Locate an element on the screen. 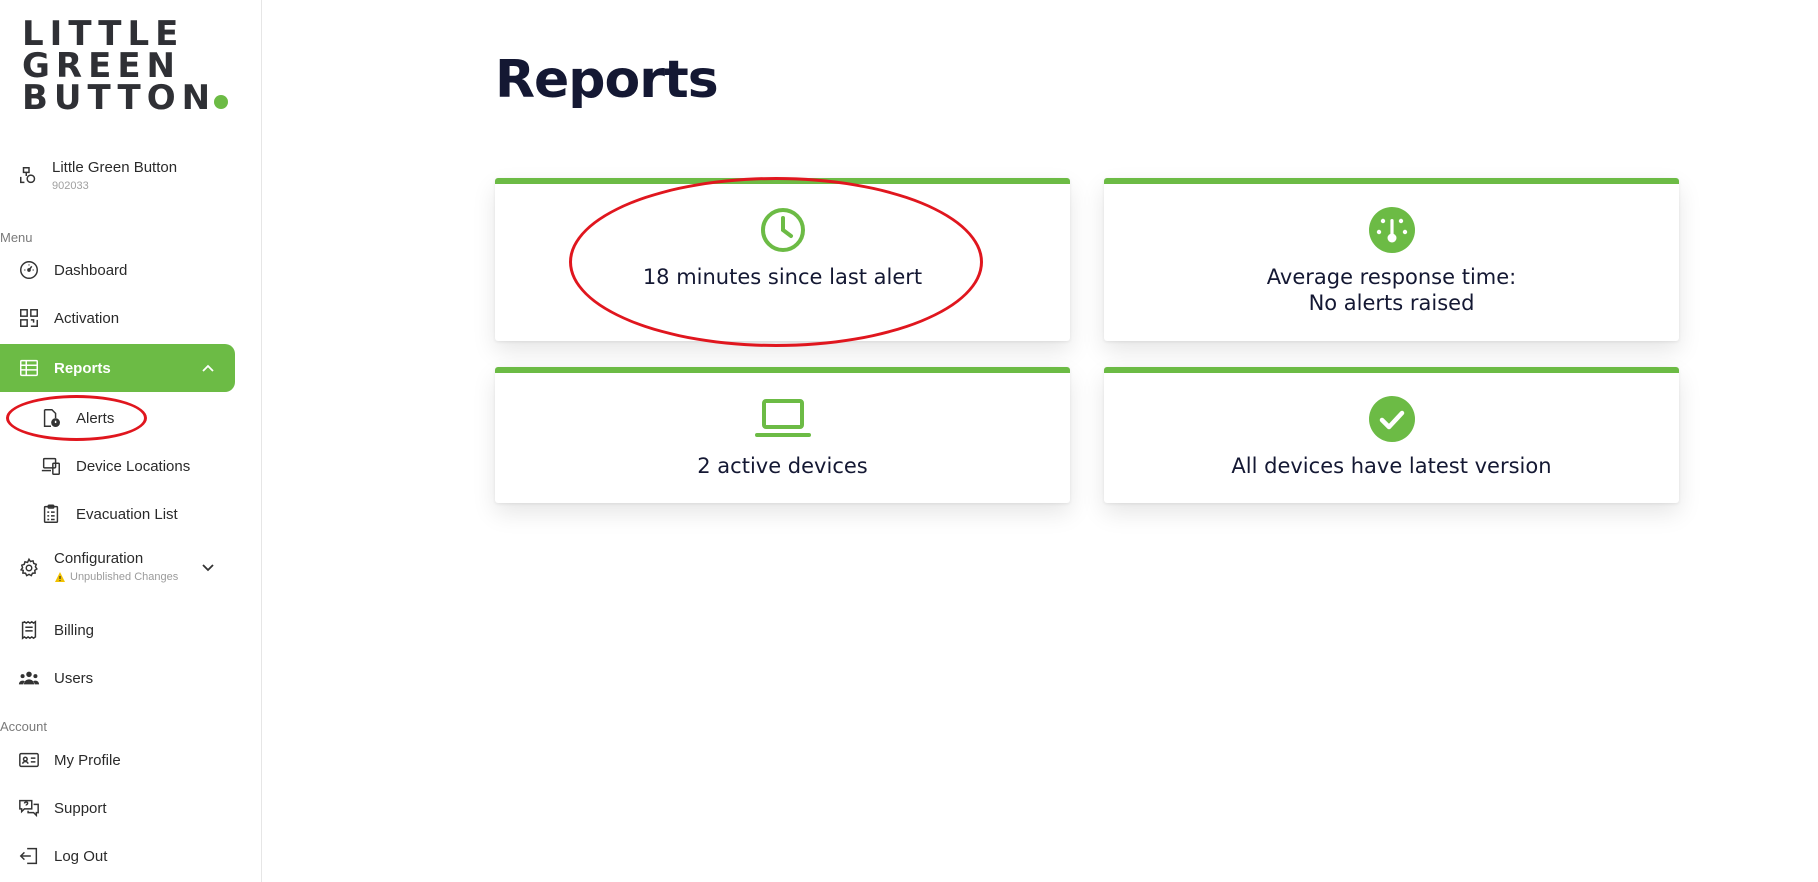 The width and height of the screenshot is (1818, 882). sidebar-item-reports: Reports is located at coordinates (117, 368).